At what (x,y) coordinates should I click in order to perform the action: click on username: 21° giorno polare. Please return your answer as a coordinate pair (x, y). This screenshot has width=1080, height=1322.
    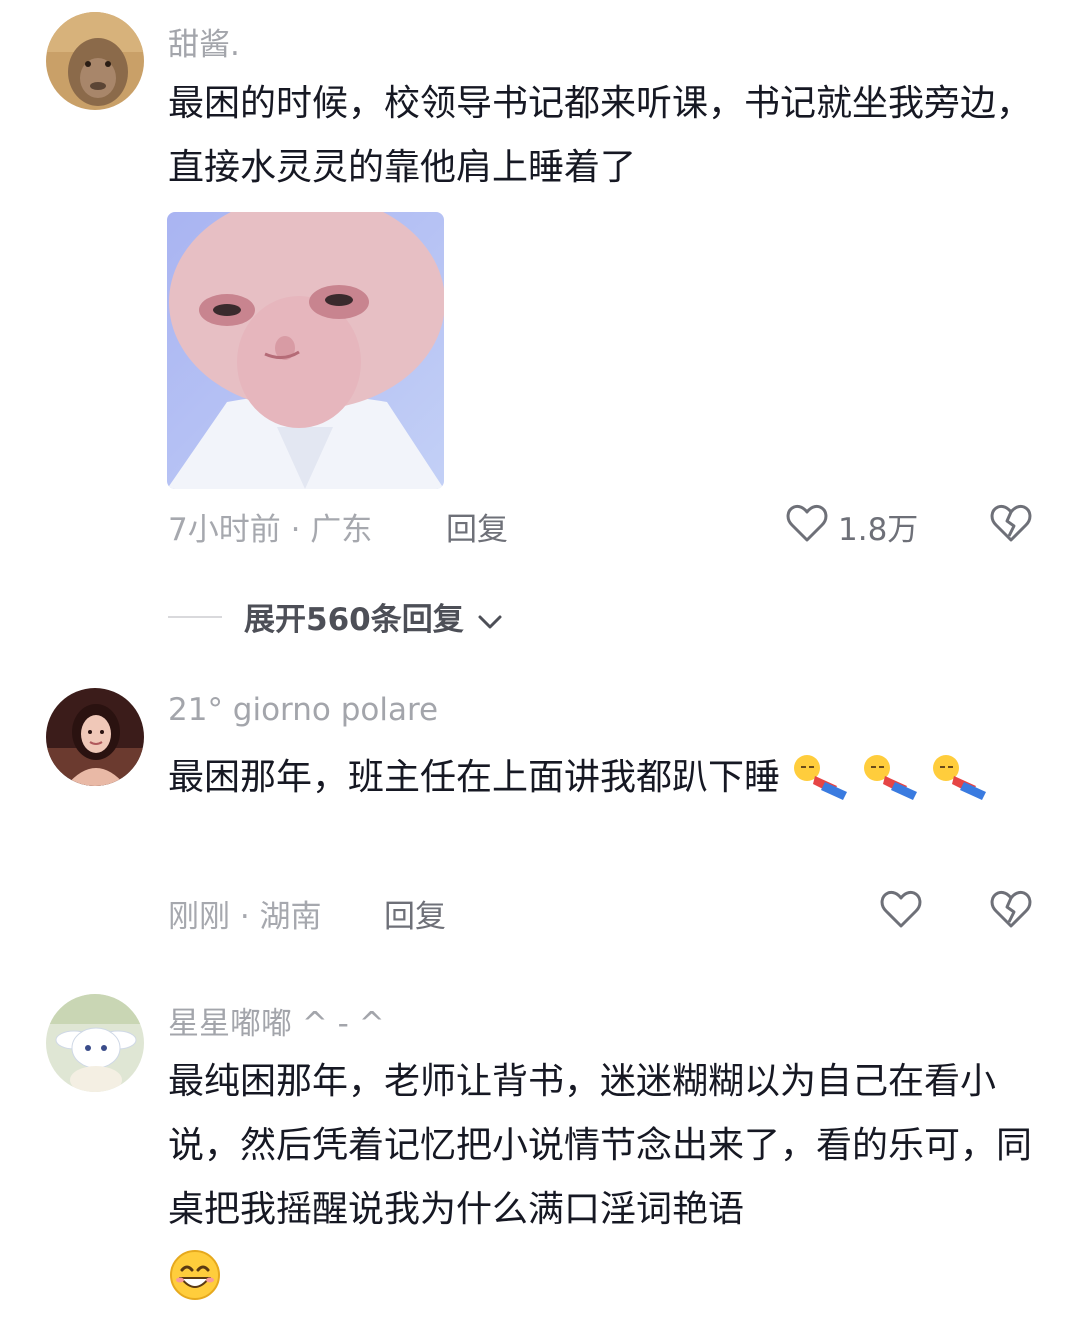
    Looking at the image, I should click on (303, 710).